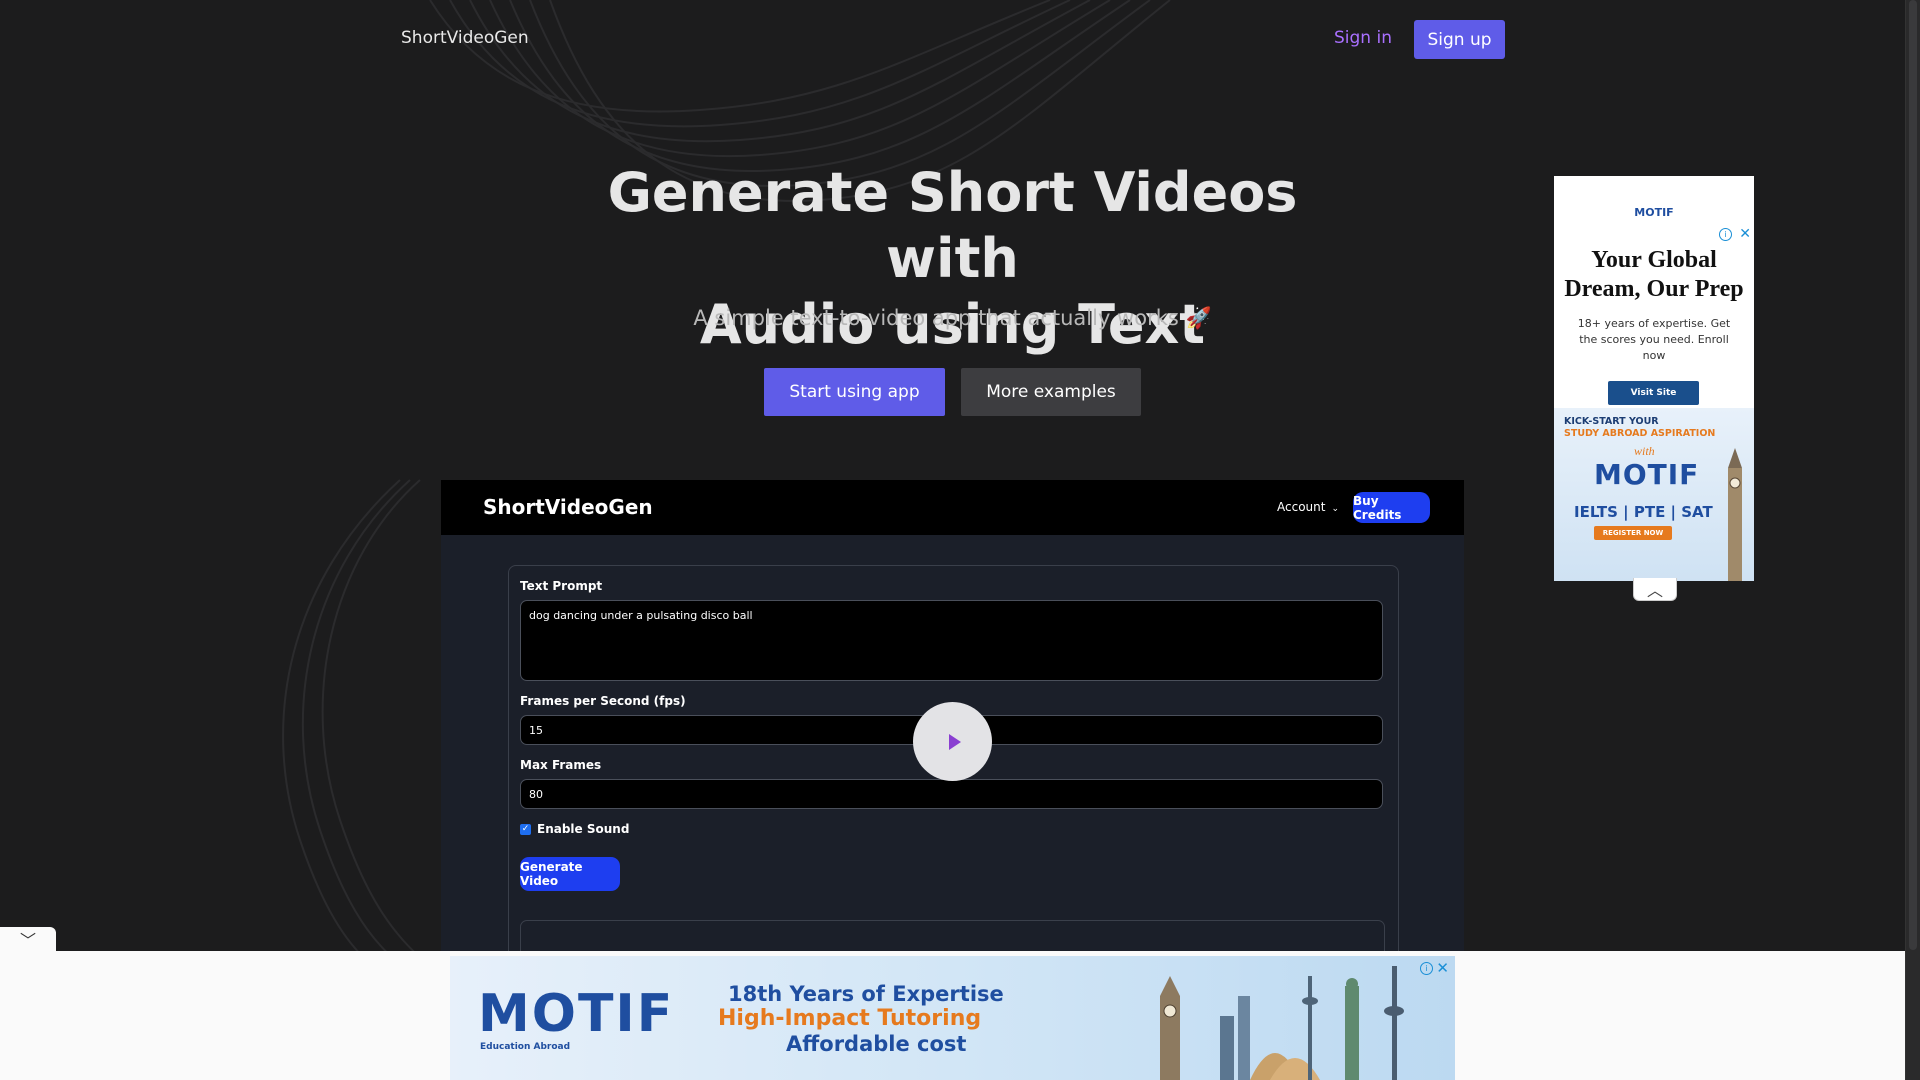 The height and width of the screenshot is (1080, 1920). What do you see at coordinates (1654, 275) in the screenshot?
I see `ad-headline: Your Global Dream, Our Prep` at bounding box center [1654, 275].